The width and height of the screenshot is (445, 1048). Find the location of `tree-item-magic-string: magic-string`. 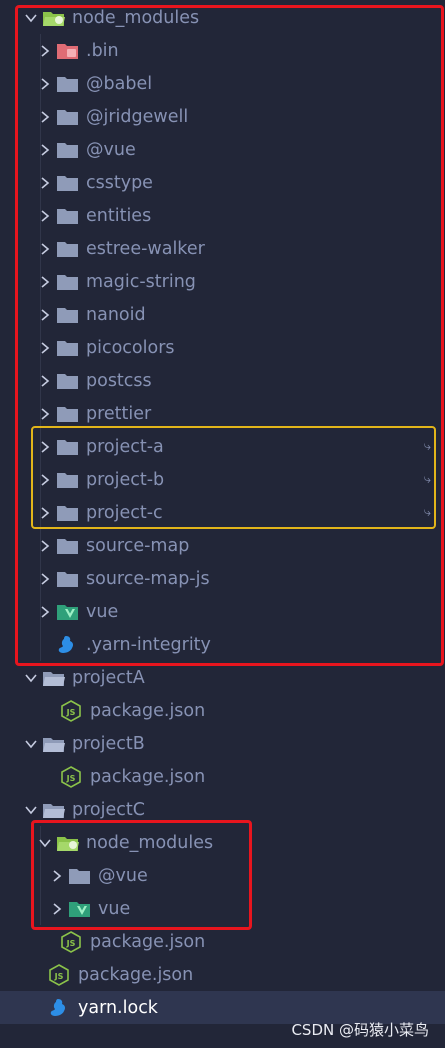

tree-item-magic-string: magic-string is located at coordinates (222, 281).